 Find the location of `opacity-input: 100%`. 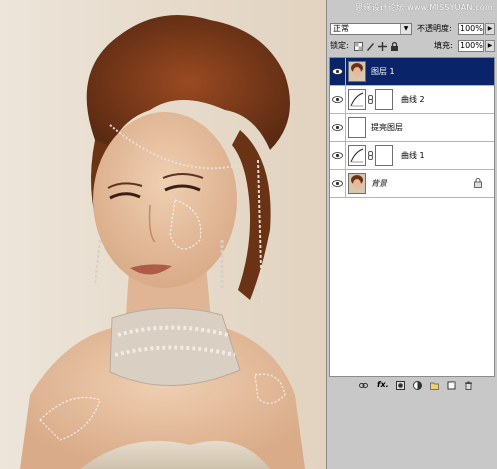

opacity-input: 100% is located at coordinates (471, 29).